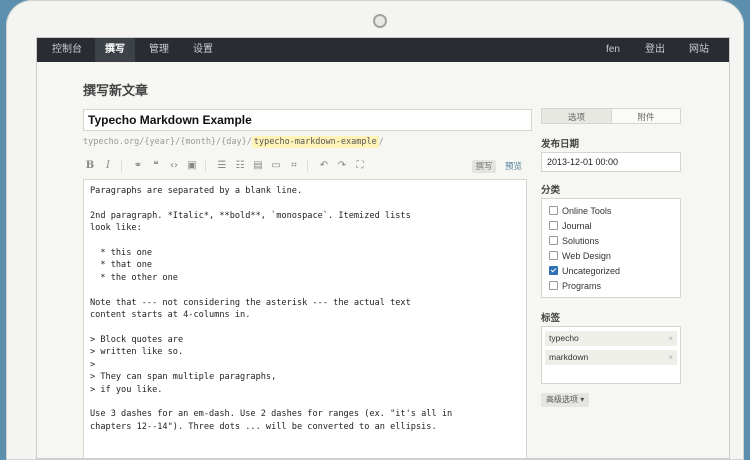 The width and height of the screenshot is (750, 460). What do you see at coordinates (222, 166) in the screenshot?
I see `ordered-list-icon: ☰` at bounding box center [222, 166].